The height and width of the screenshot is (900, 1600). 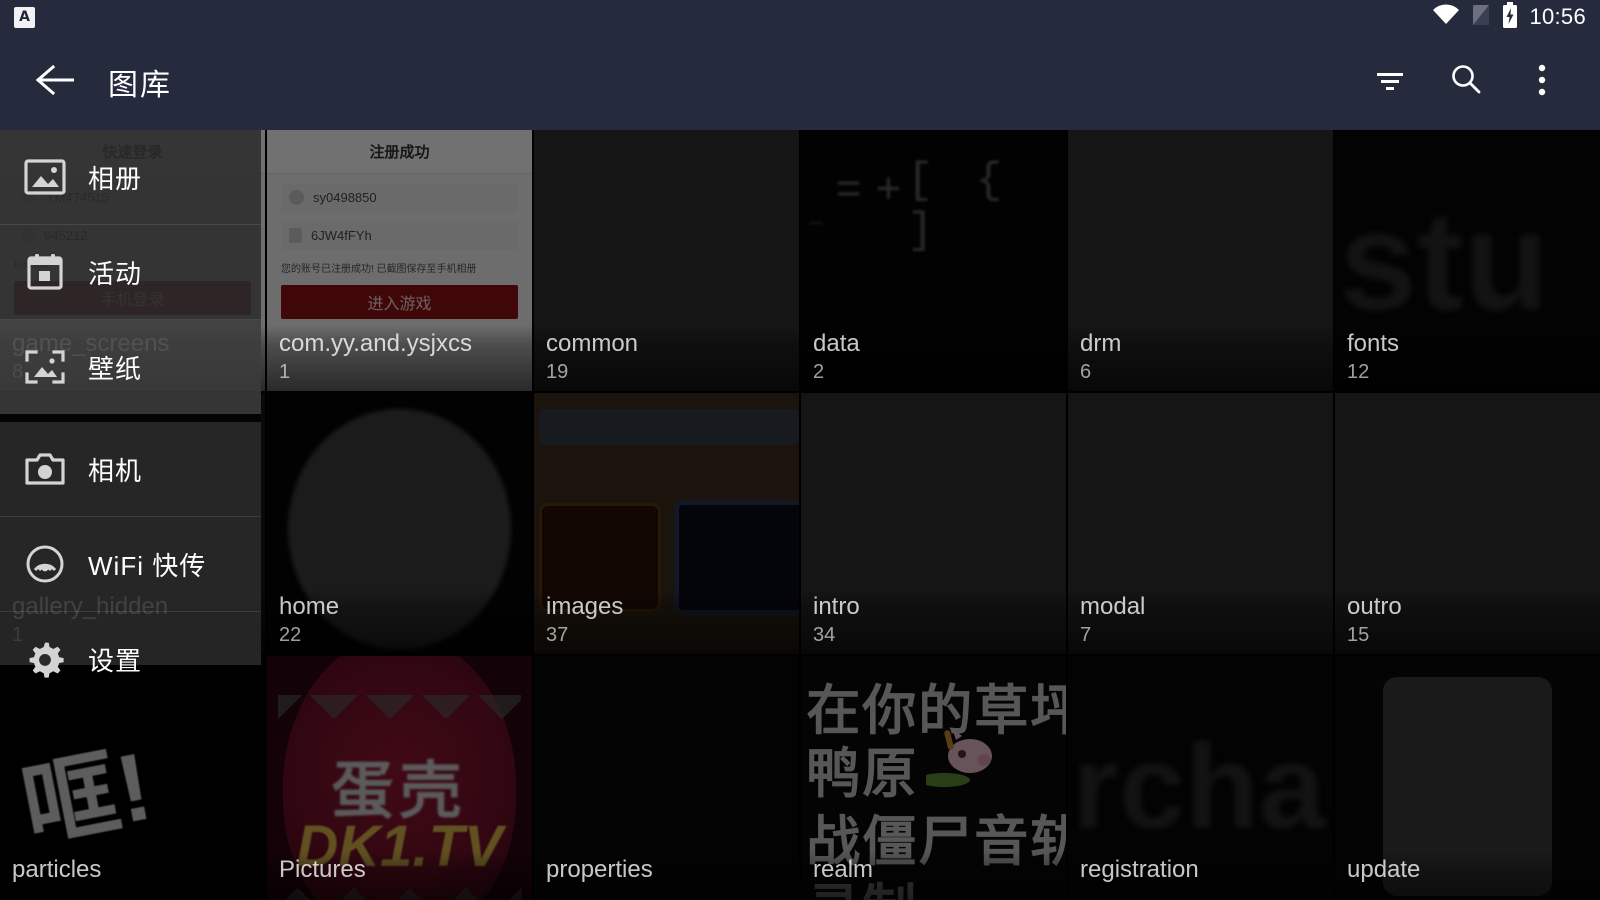 What do you see at coordinates (1467, 621) in the screenshot?
I see `album-meta: outro 15` at bounding box center [1467, 621].